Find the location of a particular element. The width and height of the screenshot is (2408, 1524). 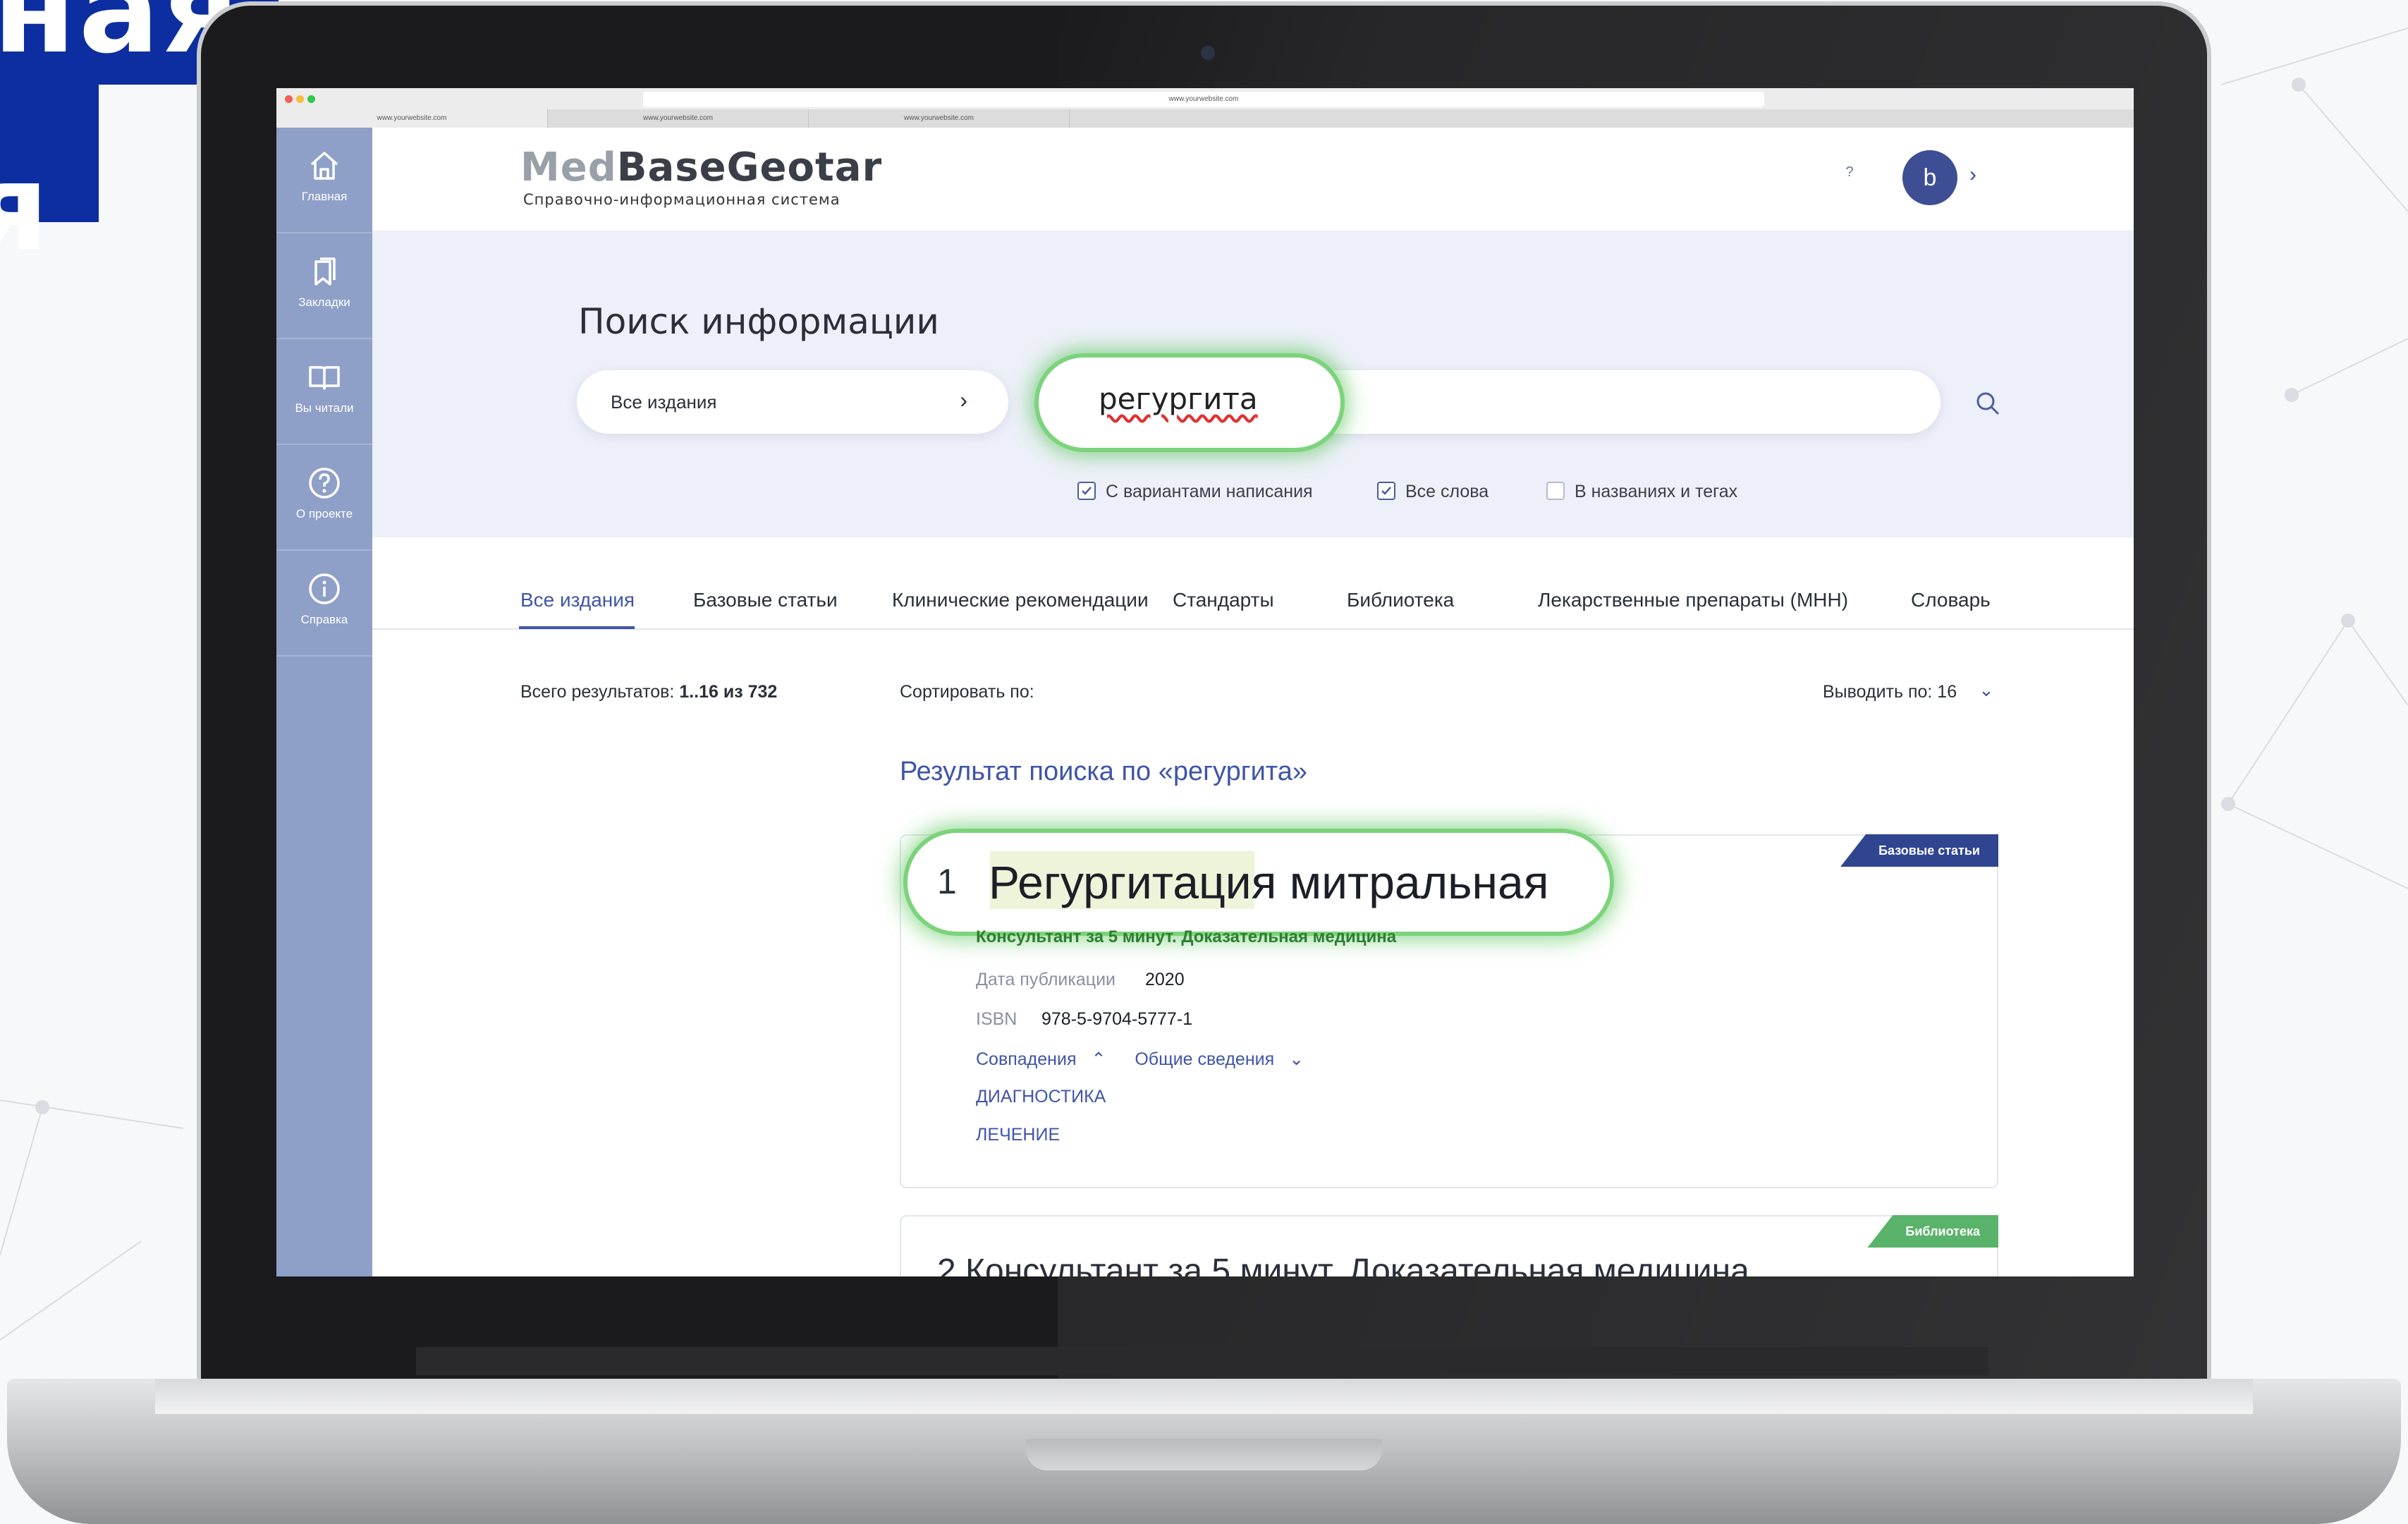

brand-banner-lower: я is located at coordinates (49, 176).